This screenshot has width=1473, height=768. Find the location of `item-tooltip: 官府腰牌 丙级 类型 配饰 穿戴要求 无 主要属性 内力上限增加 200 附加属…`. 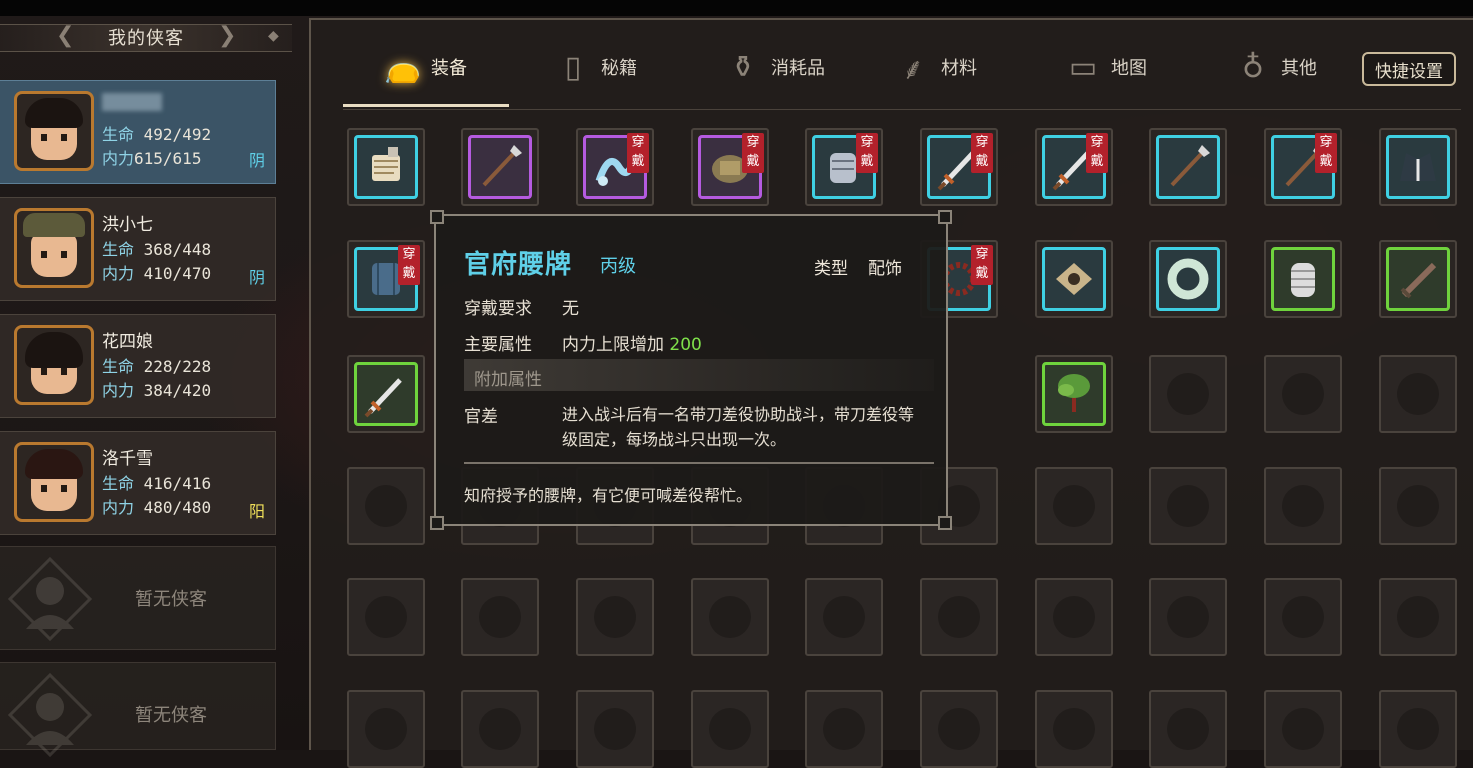

item-tooltip: 官府腰牌 丙级 类型 配饰 穿戴要求 无 主要属性 内力上限增加 200 附加属… is located at coordinates (691, 370).